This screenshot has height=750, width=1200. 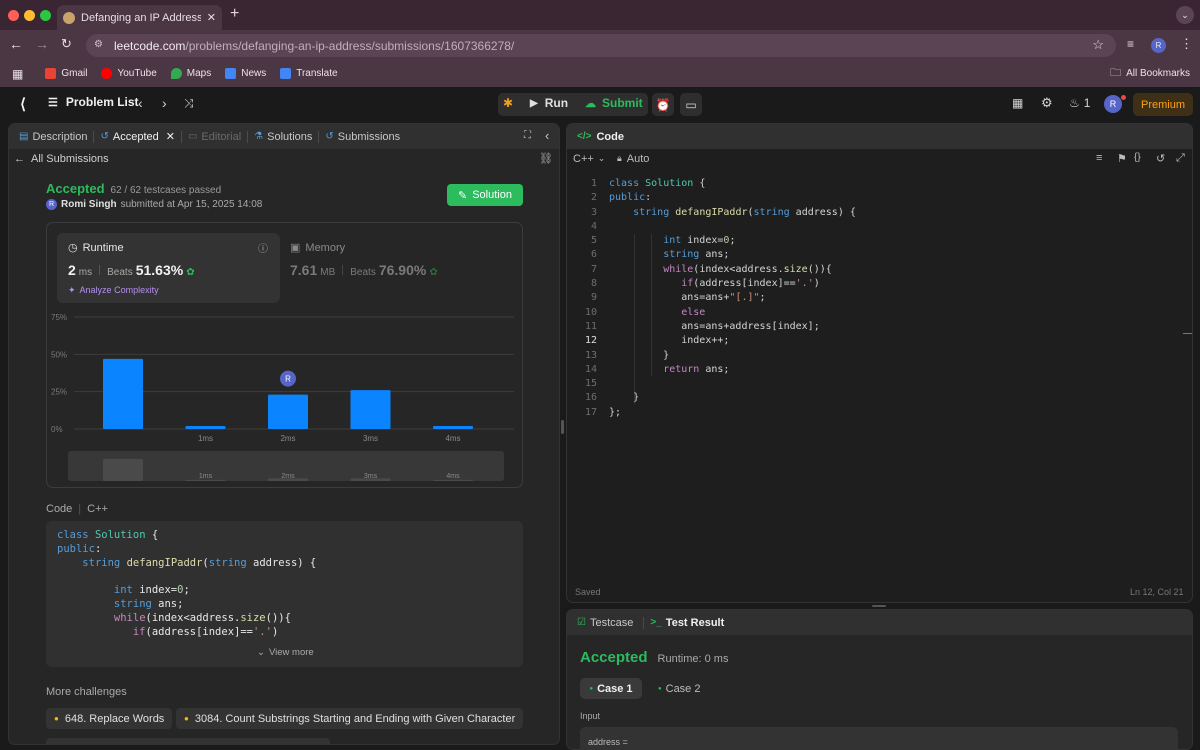 I want to click on problem-list-button: ☰ Problem List, so click(x=93, y=102).